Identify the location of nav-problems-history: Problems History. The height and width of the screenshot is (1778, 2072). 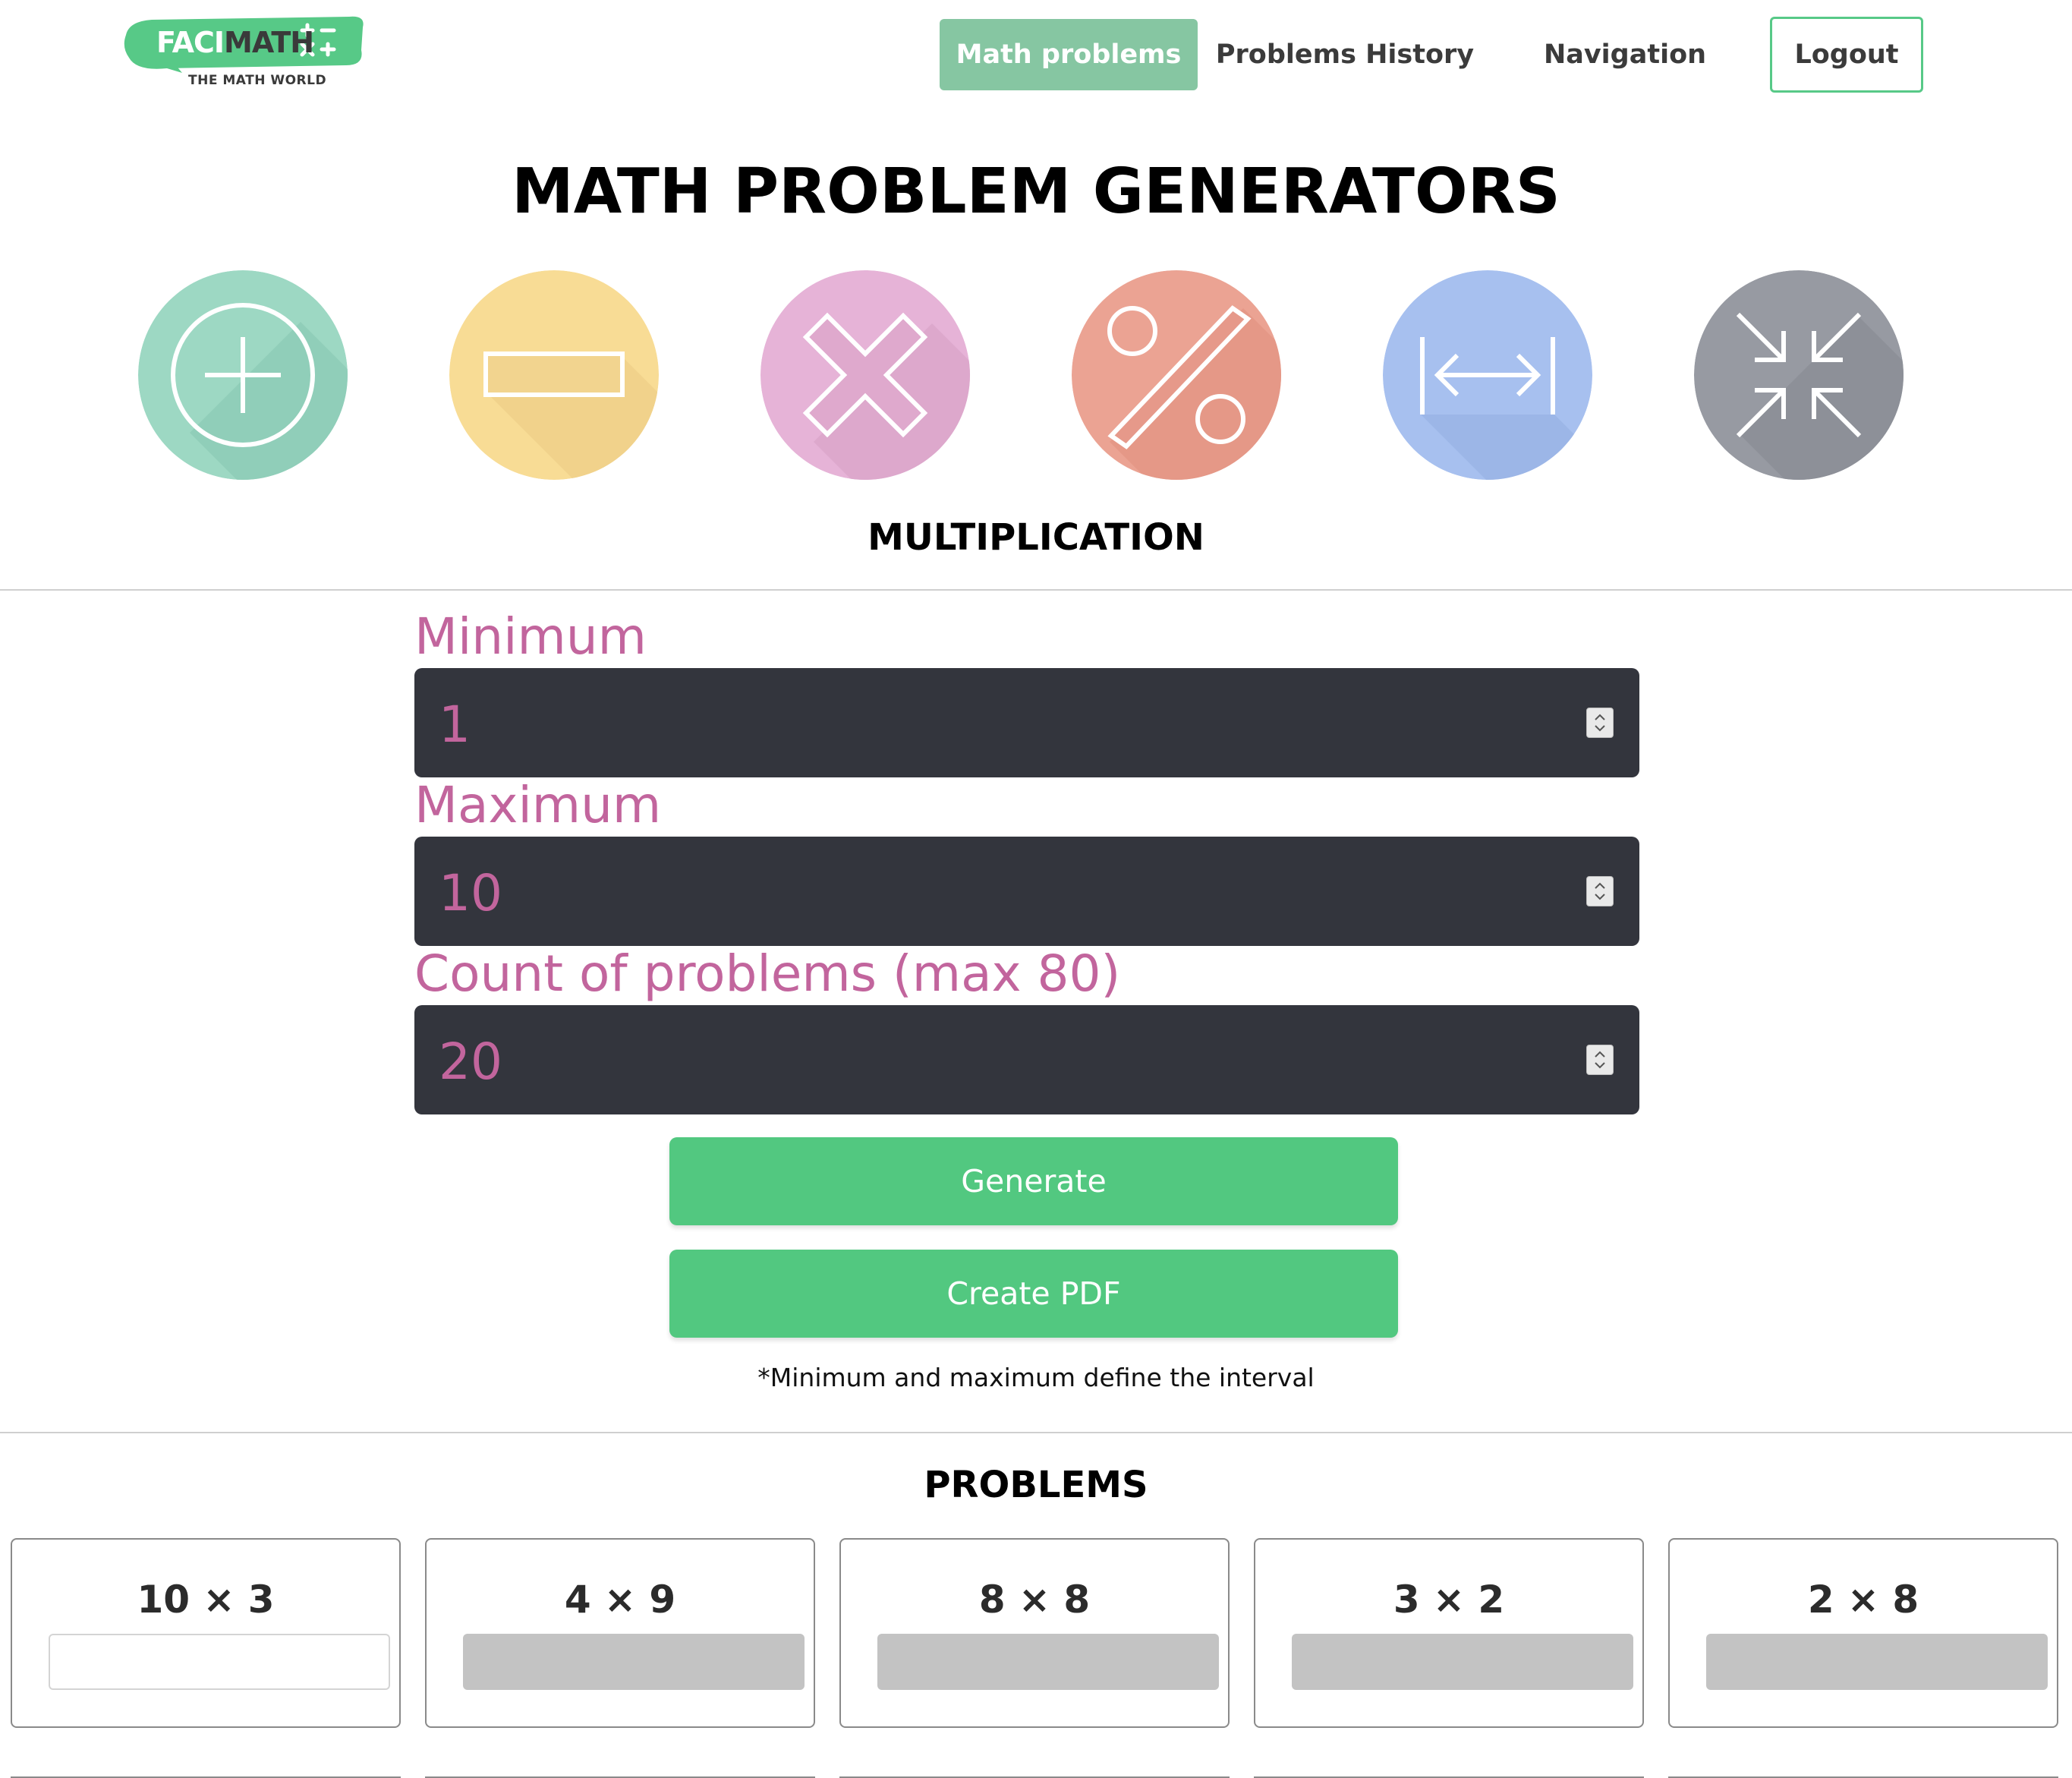
(1345, 55).